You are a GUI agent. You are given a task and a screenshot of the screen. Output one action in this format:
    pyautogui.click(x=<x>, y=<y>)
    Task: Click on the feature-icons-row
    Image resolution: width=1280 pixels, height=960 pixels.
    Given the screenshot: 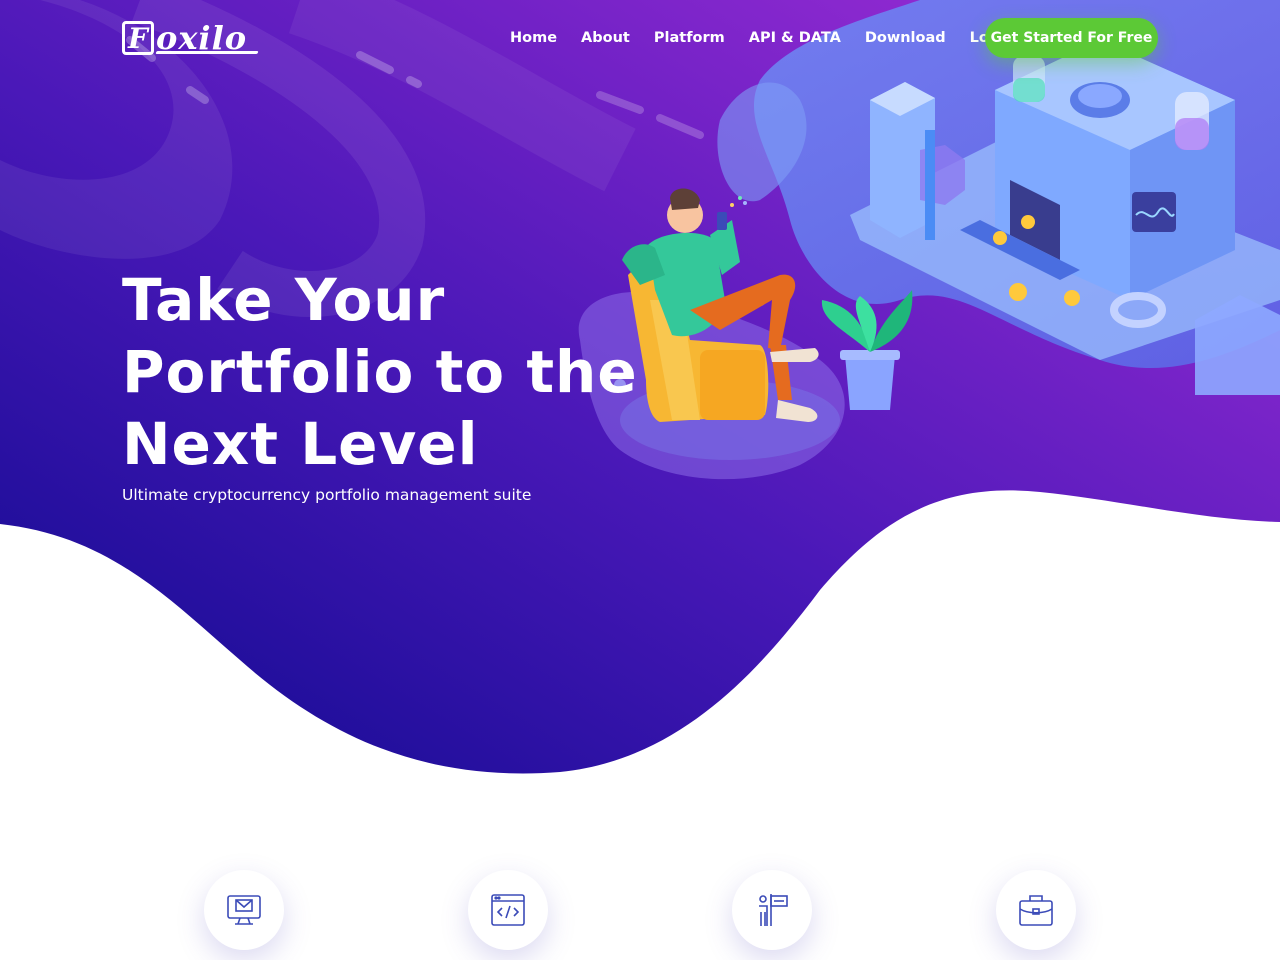 What is the action you would take?
    pyautogui.click(x=640, y=915)
    